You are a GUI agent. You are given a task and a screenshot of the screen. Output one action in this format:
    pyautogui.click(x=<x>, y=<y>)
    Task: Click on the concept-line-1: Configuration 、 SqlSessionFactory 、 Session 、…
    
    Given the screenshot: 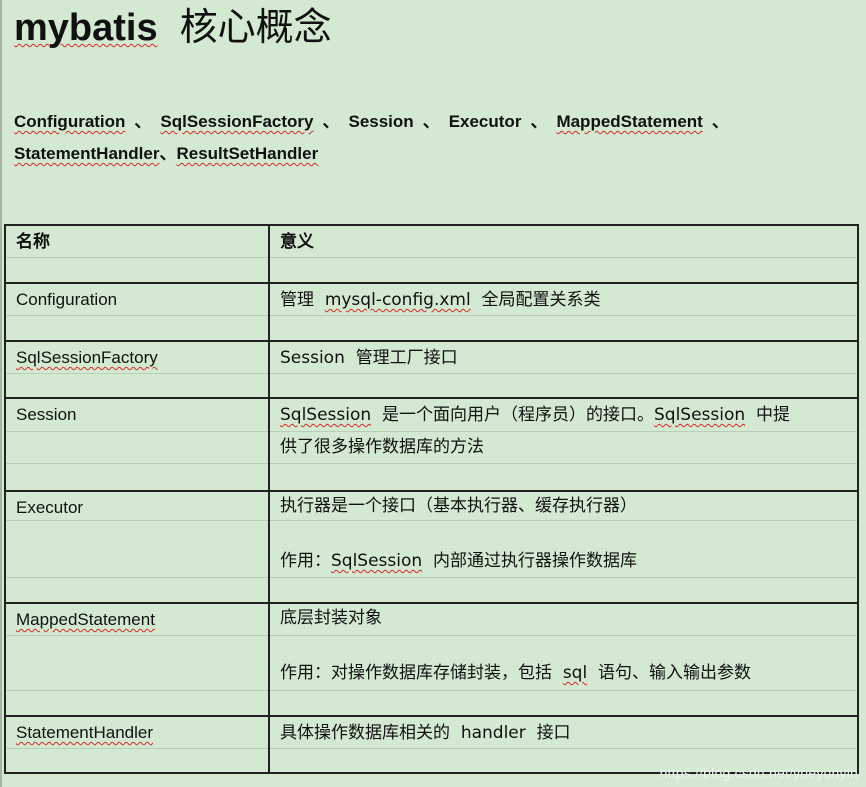 What is the action you would take?
    pyautogui.click(x=414, y=122)
    